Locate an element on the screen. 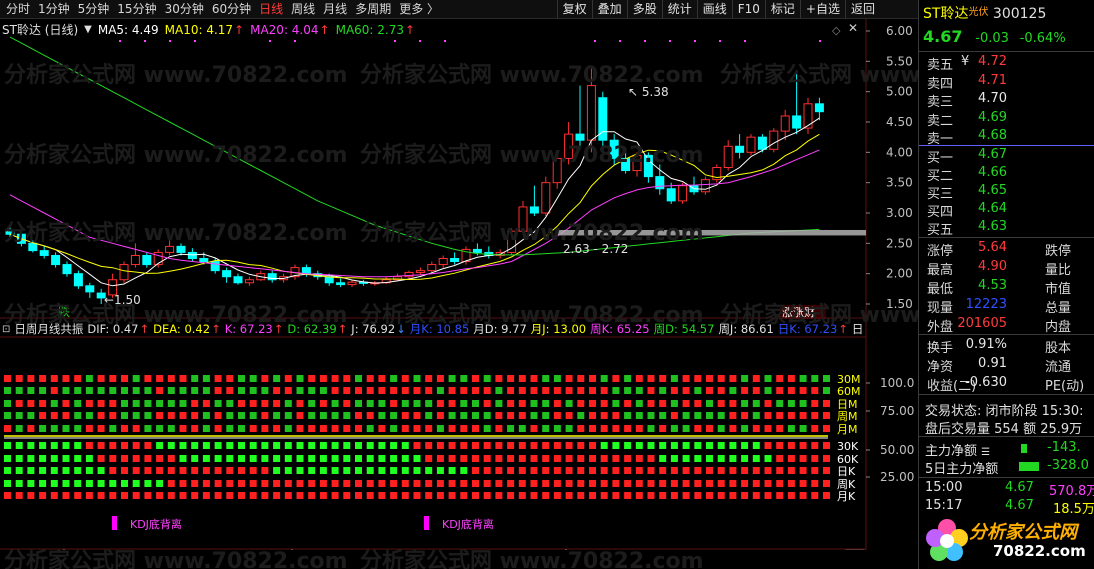 The height and width of the screenshot is (569, 1094). f10-button: F10 is located at coordinates (748, 9).